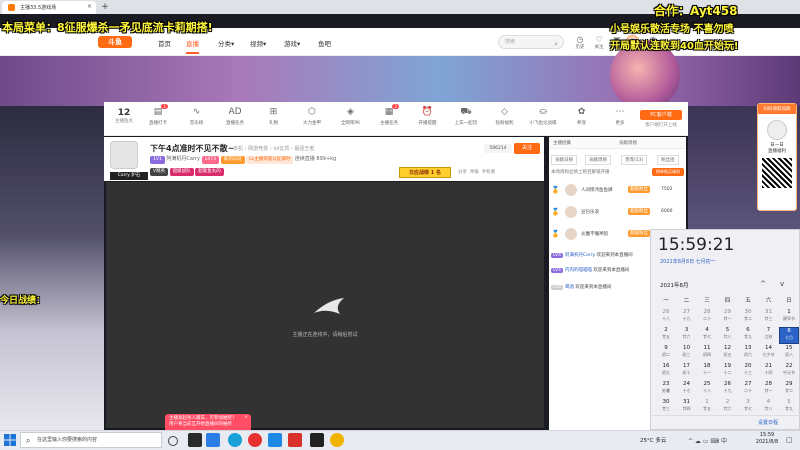  I want to click on app-yellow-icon, so click(337, 440).